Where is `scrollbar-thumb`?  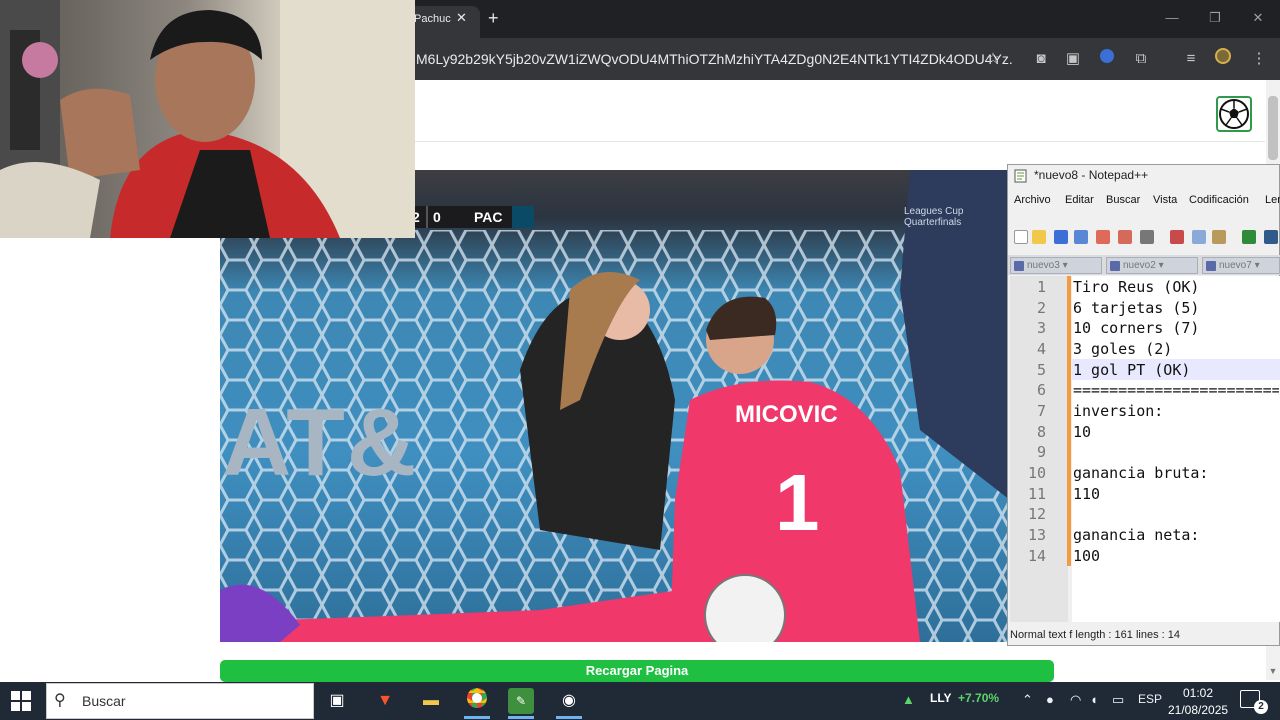 scrollbar-thumb is located at coordinates (1273, 128).